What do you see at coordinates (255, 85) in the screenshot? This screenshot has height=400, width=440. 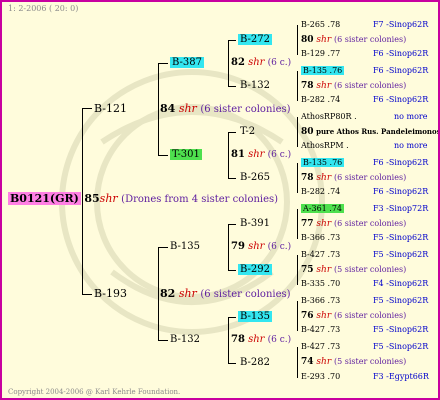 I see `gen3-a2-id: B-132` at bounding box center [255, 85].